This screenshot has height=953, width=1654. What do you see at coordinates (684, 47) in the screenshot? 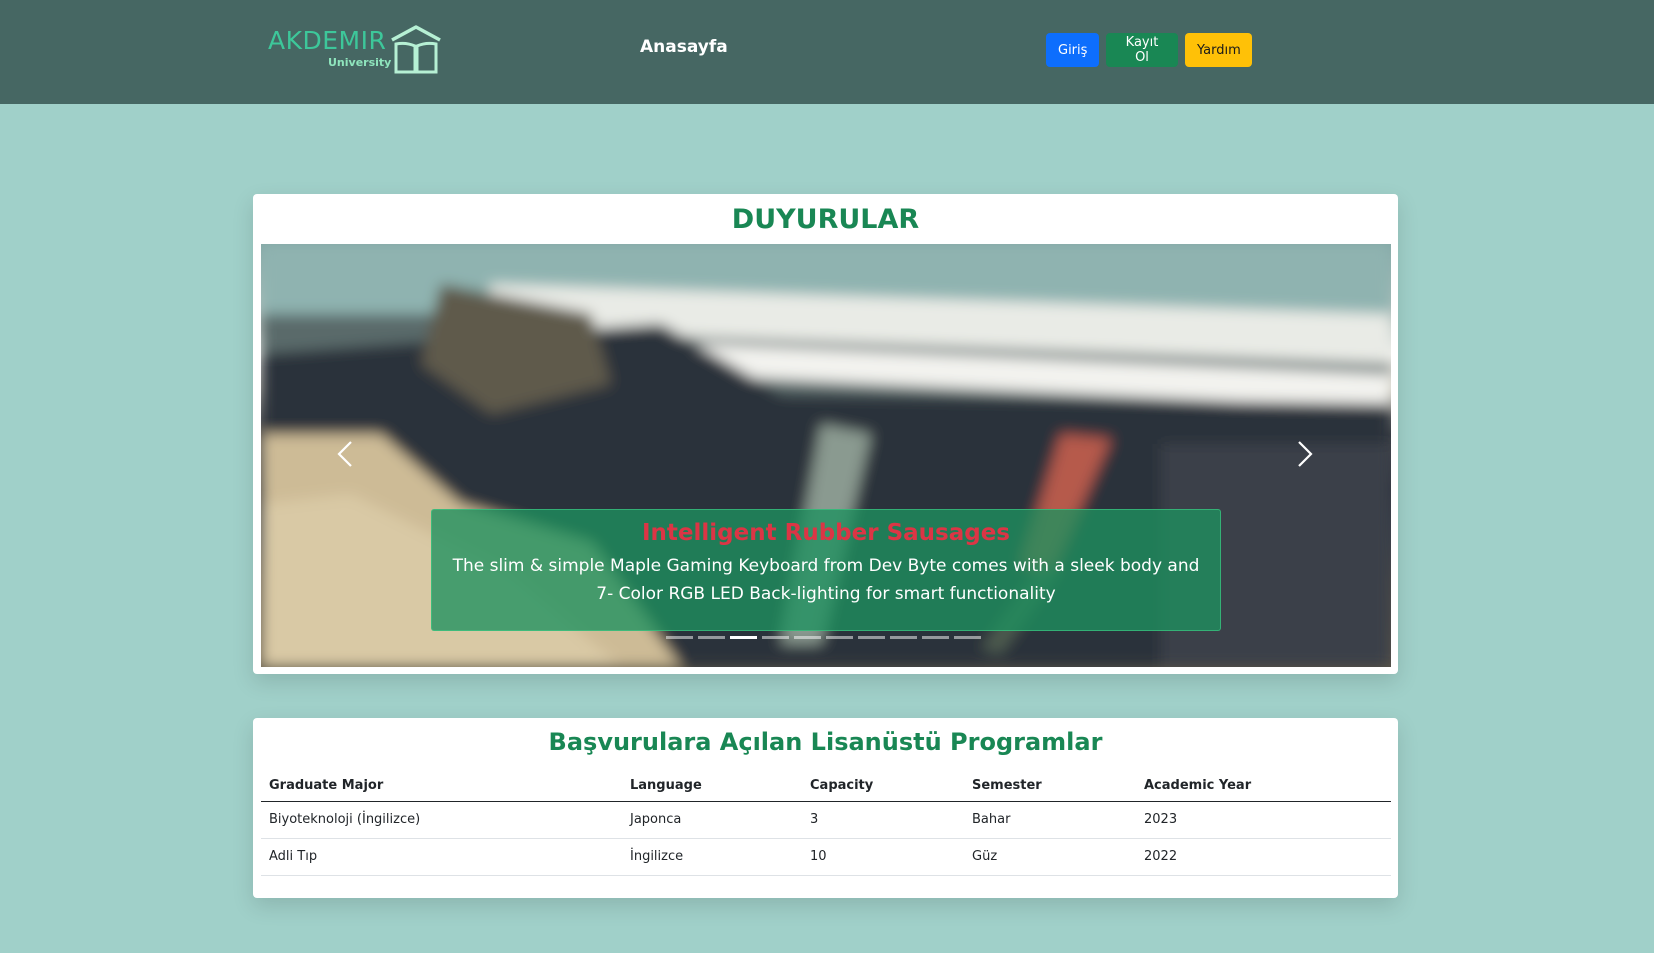
I see `nav-home-link: Anasayfa` at bounding box center [684, 47].